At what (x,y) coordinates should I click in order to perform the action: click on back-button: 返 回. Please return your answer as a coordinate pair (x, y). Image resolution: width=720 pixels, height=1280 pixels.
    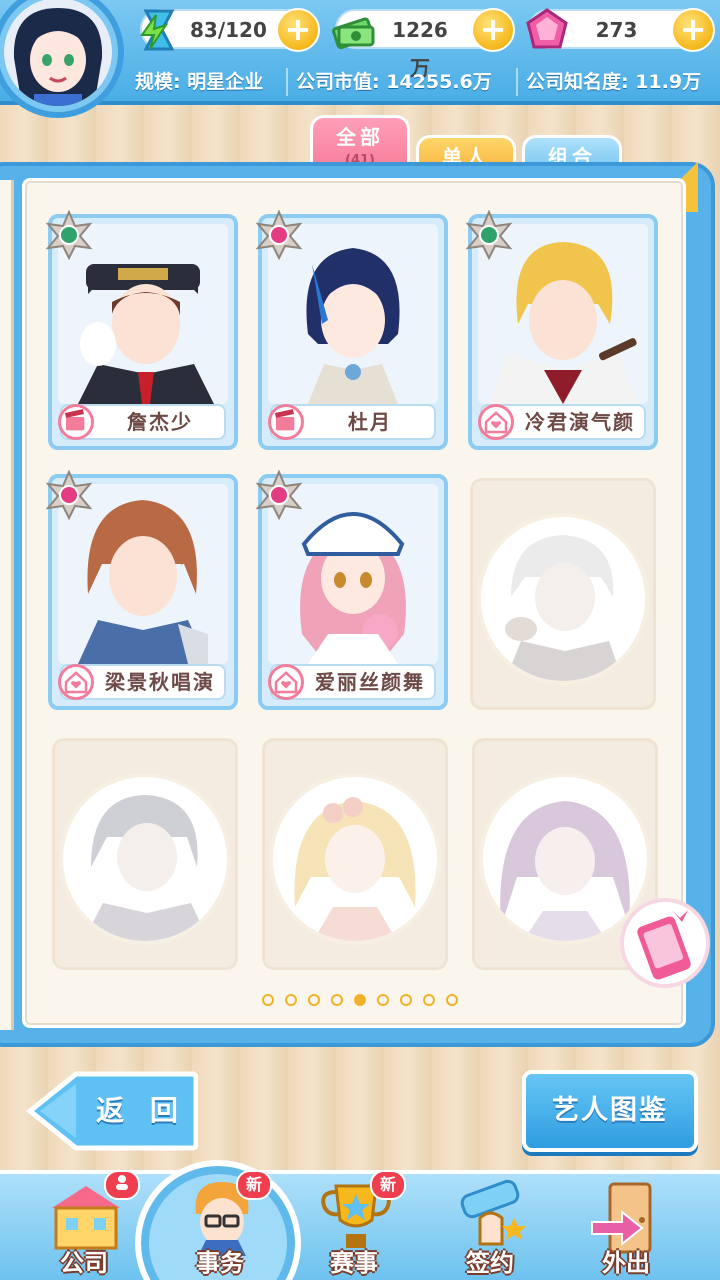
    Looking at the image, I should click on (112, 1111).